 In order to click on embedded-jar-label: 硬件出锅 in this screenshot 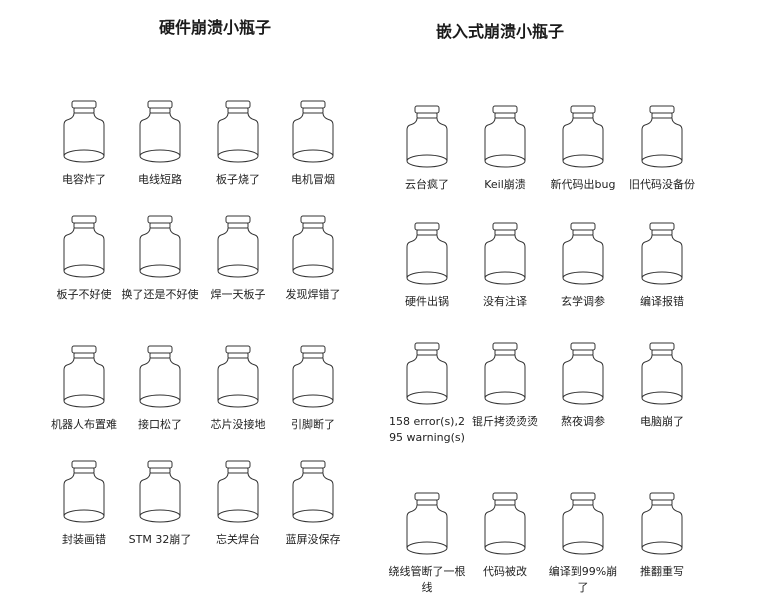, I will do `click(427, 301)`.